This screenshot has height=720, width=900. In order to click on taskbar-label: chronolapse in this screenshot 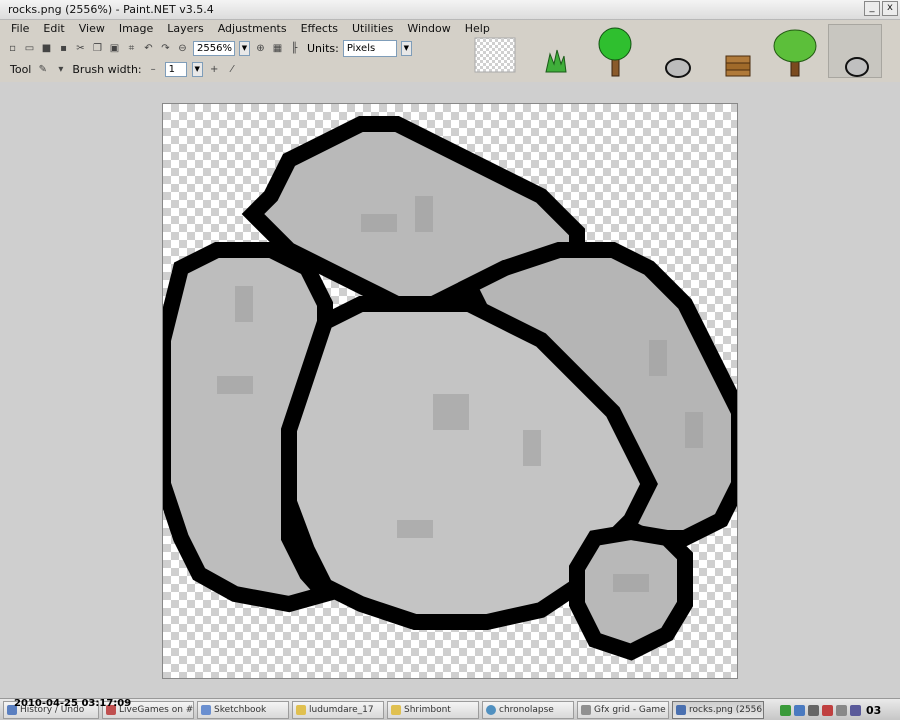, I will do `click(526, 709)`.